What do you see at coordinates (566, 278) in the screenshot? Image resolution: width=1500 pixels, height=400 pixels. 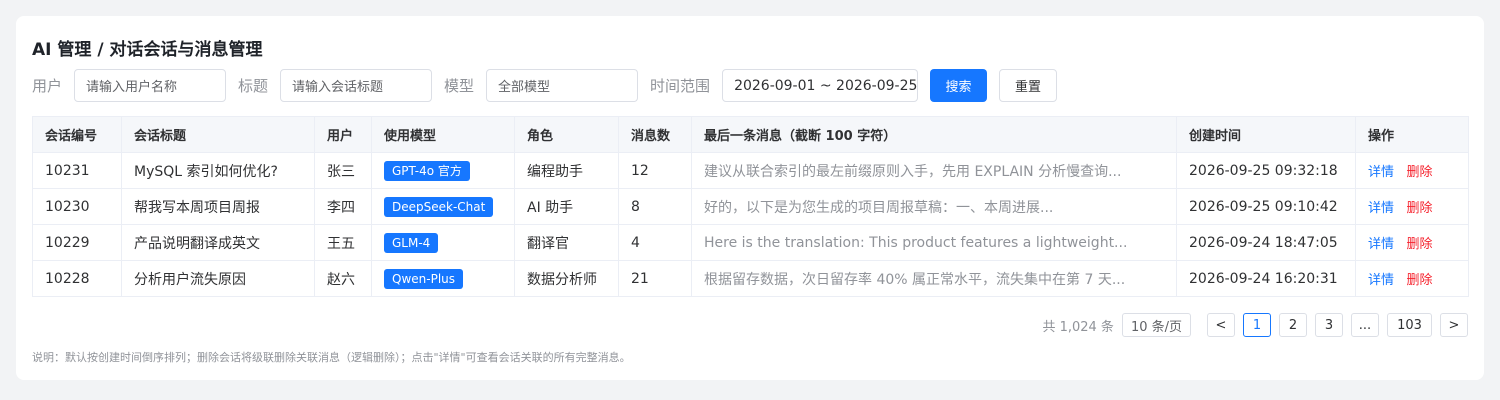 I see `session-role: 数据分析师` at bounding box center [566, 278].